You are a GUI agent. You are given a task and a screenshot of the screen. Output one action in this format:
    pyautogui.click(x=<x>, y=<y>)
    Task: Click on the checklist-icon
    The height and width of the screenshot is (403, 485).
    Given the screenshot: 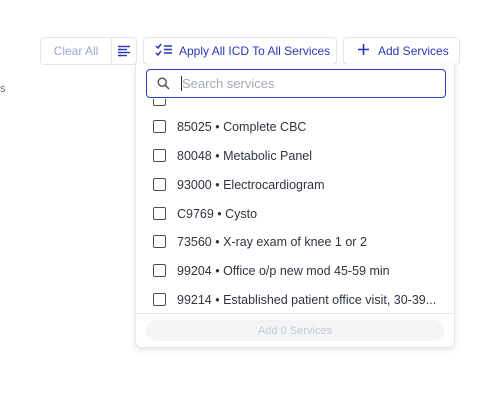 What is the action you would take?
    pyautogui.click(x=164, y=51)
    